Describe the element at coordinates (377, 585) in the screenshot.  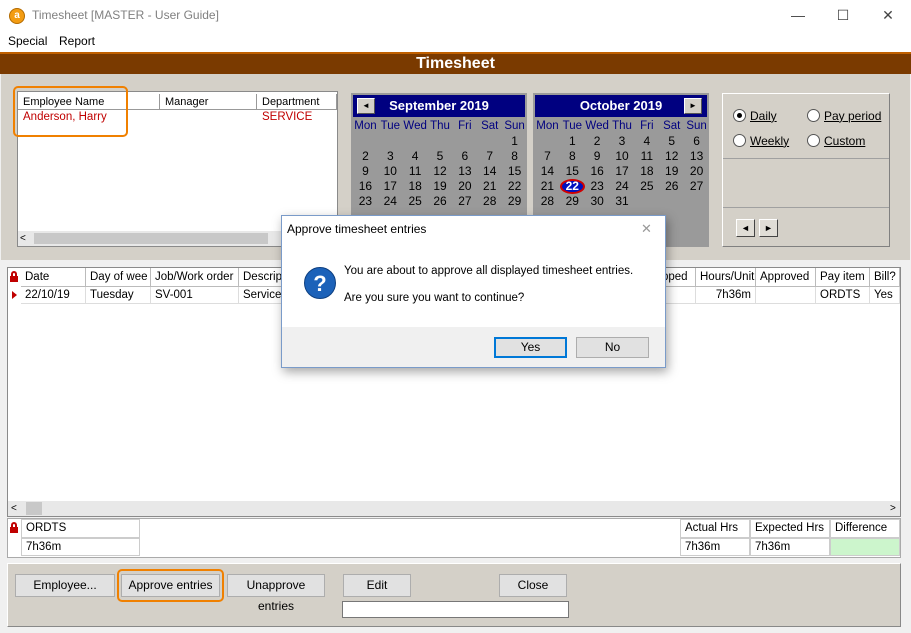
I see `edit-button: Edit` at that location.